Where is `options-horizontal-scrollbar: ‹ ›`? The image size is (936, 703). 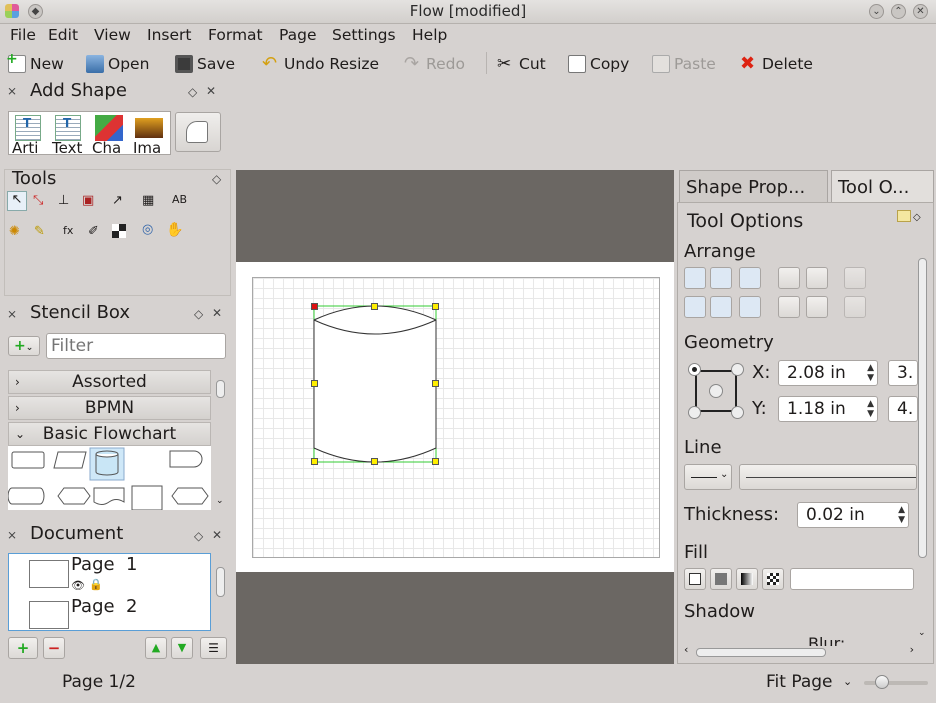
options-horizontal-scrollbar: ‹ › is located at coordinates (799, 651).